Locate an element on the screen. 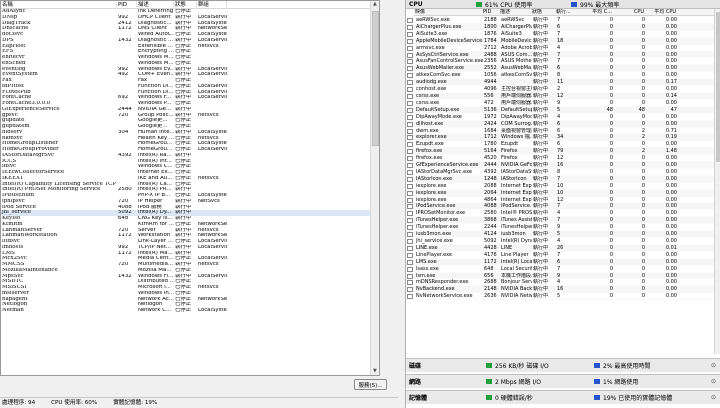 The width and height of the screenshot is (720, 408). process-row: conhost.exe 4096 主控台視窗主機執行中 2 0 0 0.00 is located at coordinates (560, 89).